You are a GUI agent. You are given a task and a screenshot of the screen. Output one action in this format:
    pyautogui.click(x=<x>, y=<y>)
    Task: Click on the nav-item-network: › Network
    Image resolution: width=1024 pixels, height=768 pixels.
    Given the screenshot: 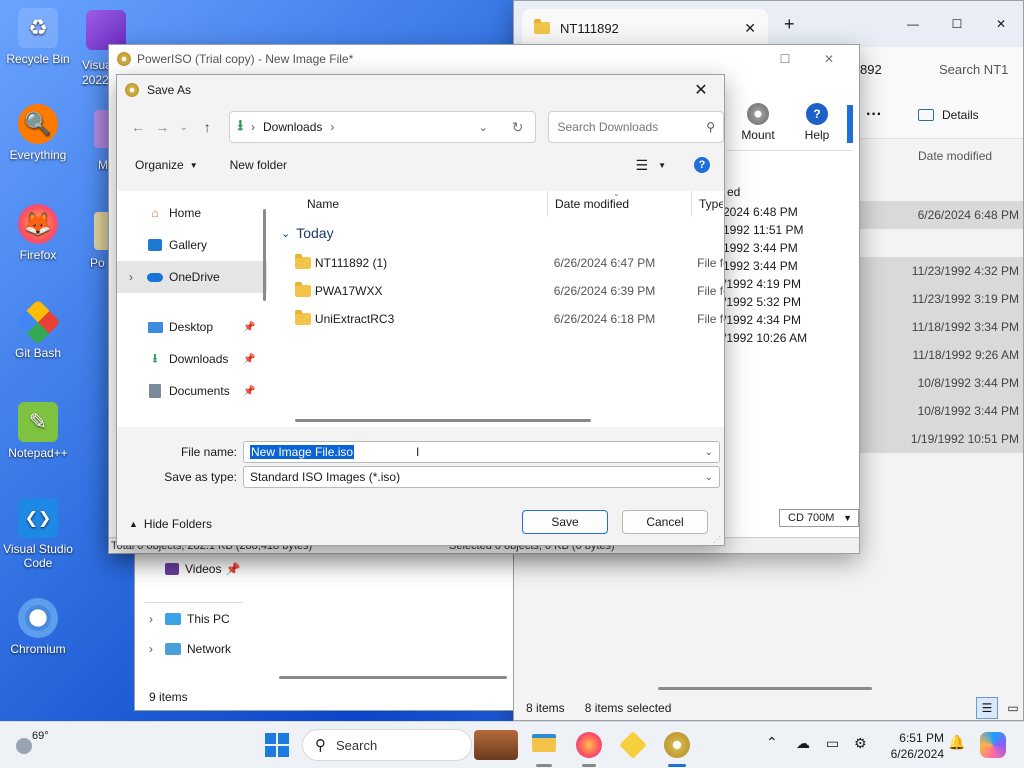 What is the action you would take?
    pyautogui.click(x=324, y=649)
    